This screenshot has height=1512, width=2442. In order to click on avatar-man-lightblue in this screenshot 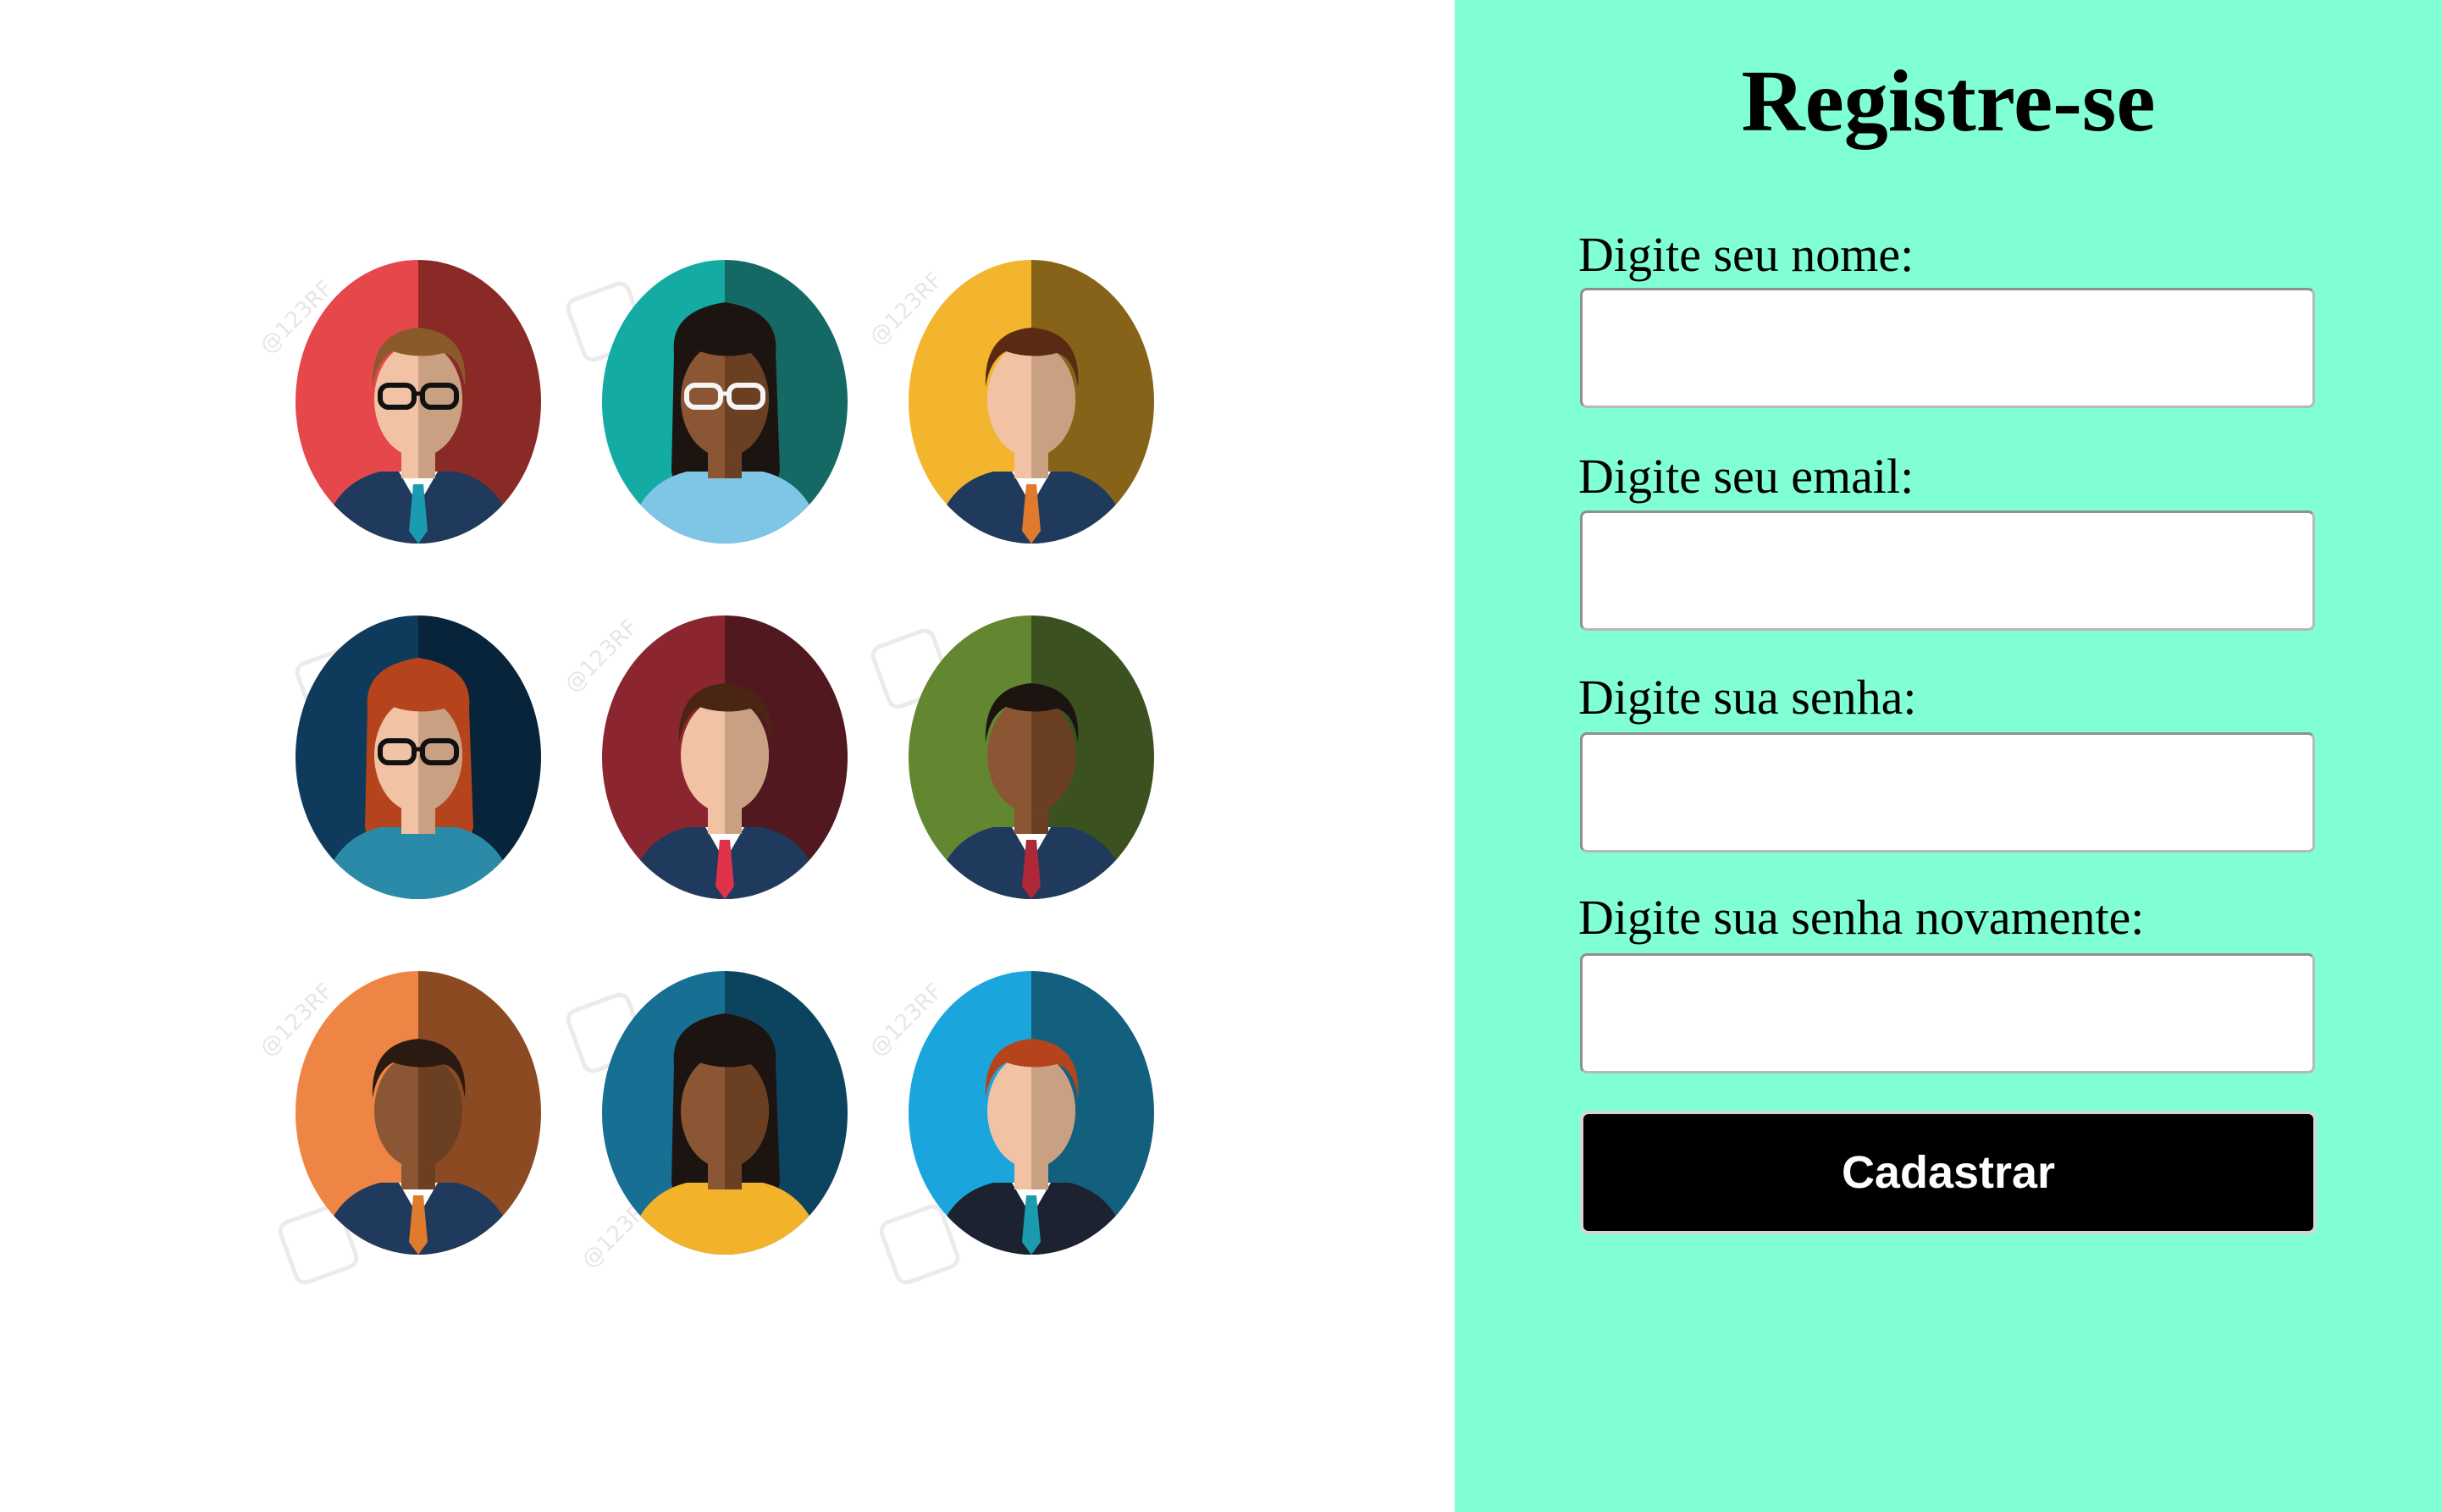, I will do `click(1031, 1113)`.